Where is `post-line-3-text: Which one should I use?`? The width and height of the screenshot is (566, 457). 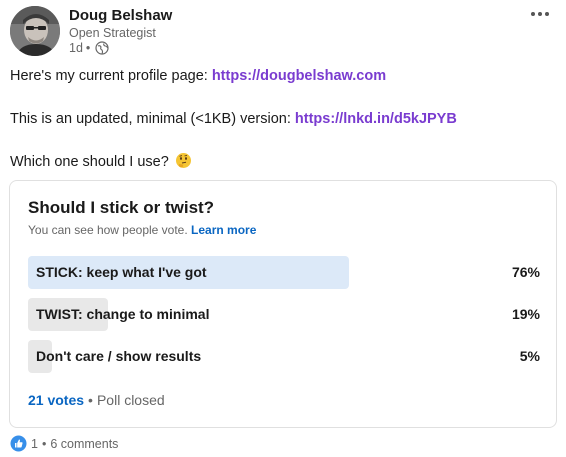
post-line-3-text: Which one should I use? is located at coordinates (89, 162).